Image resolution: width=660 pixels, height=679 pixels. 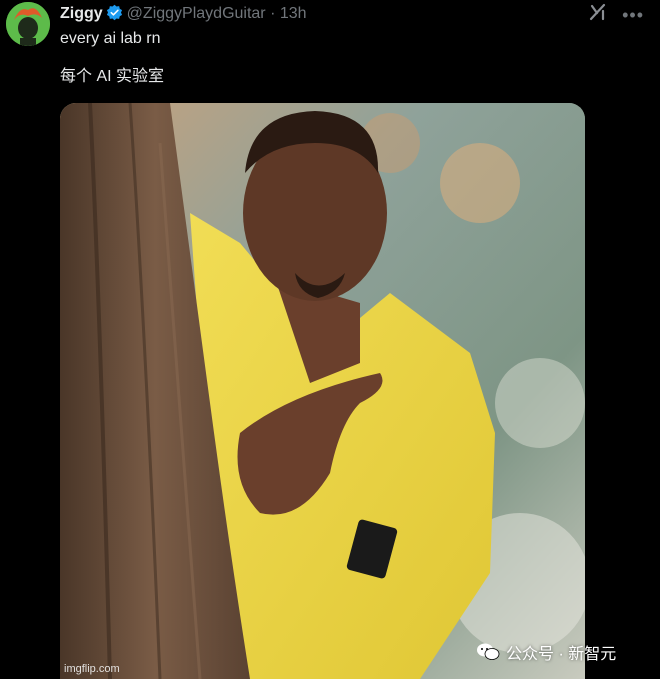 I want to click on tweet-header: Ziggy @ZiggyPlaydGuitar · 13h, so click(x=360, y=14).